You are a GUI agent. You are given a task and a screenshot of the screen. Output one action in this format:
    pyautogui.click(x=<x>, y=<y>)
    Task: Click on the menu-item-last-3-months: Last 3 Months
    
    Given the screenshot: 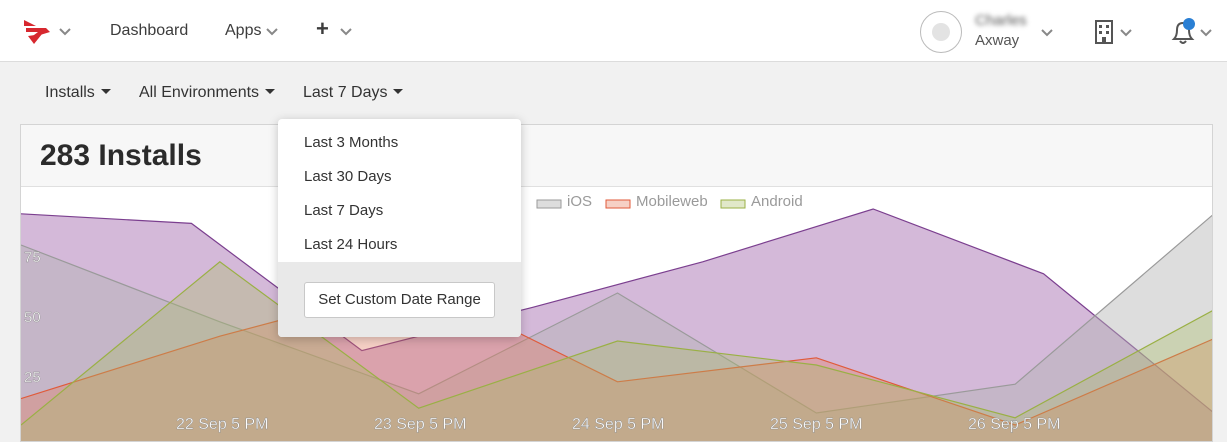 What is the action you would take?
    pyautogui.click(x=351, y=142)
    